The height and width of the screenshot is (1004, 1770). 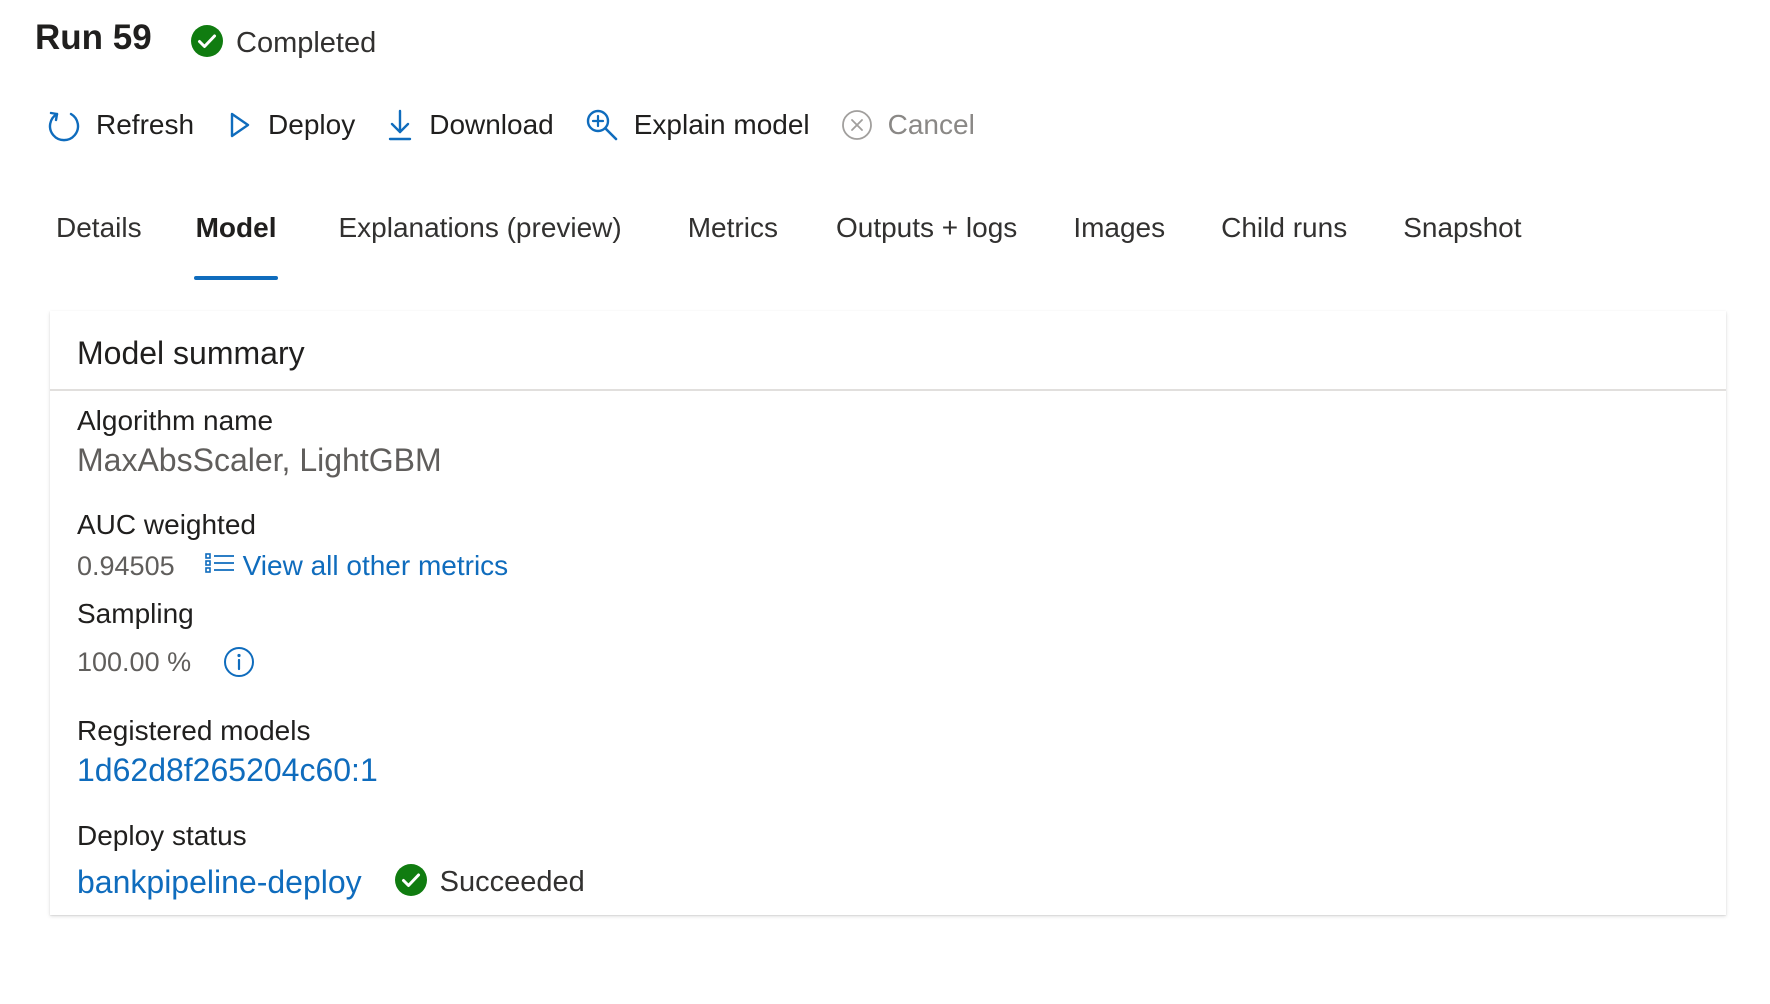 I want to click on deploy-status-row: bankpipeline-deploy Succeeded, so click(x=331, y=882).